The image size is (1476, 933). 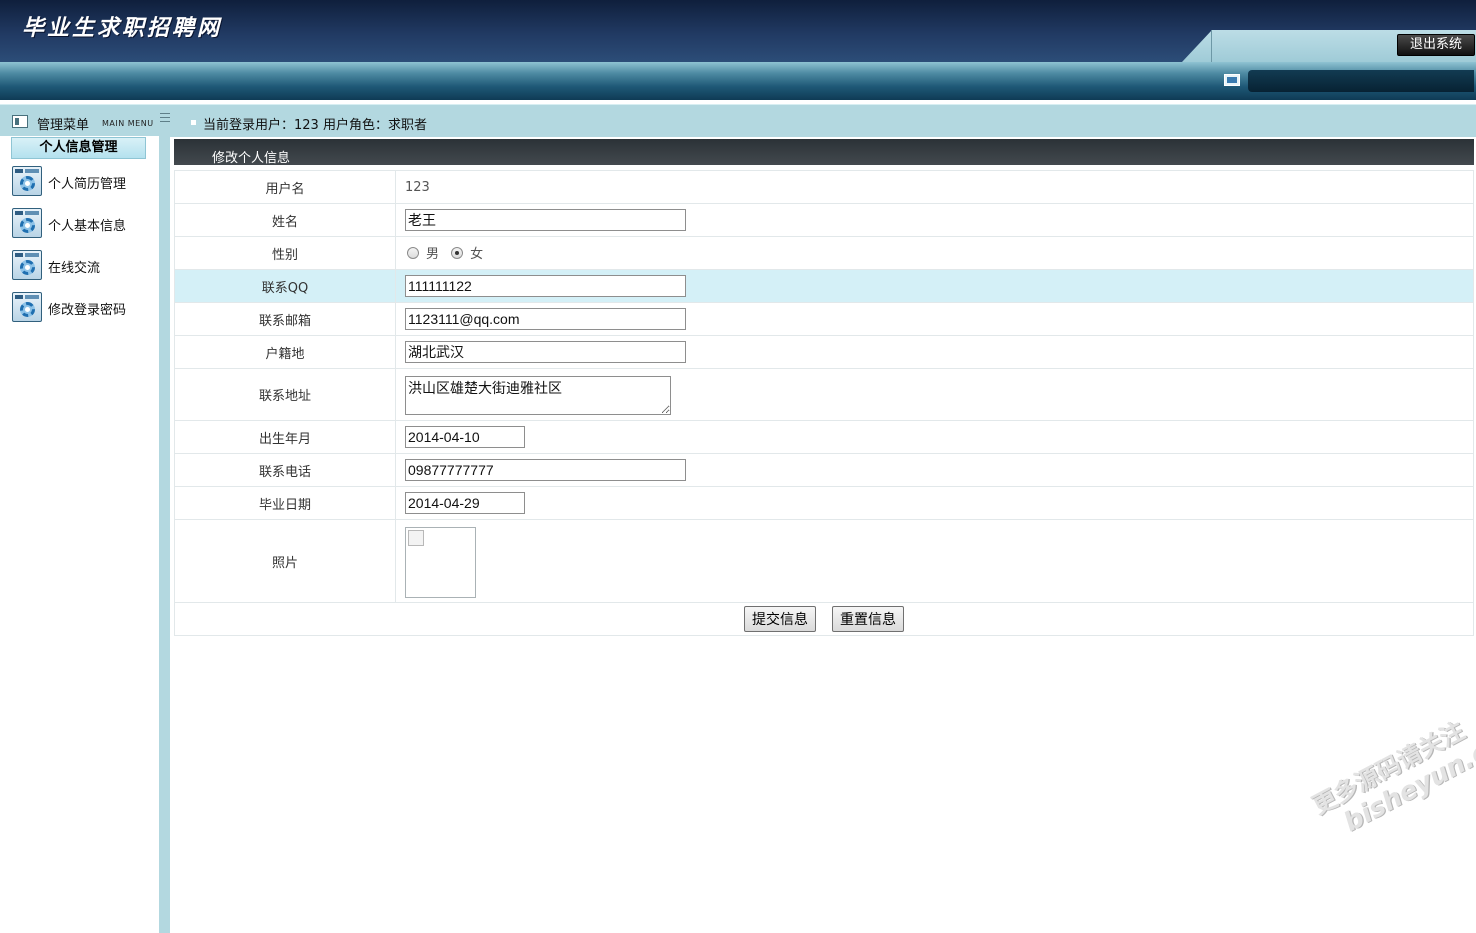 What do you see at coordinates (824, 286) in the screenshot?
I see `form-row-qq: 联系QQ` at bounding box center [824, 286].